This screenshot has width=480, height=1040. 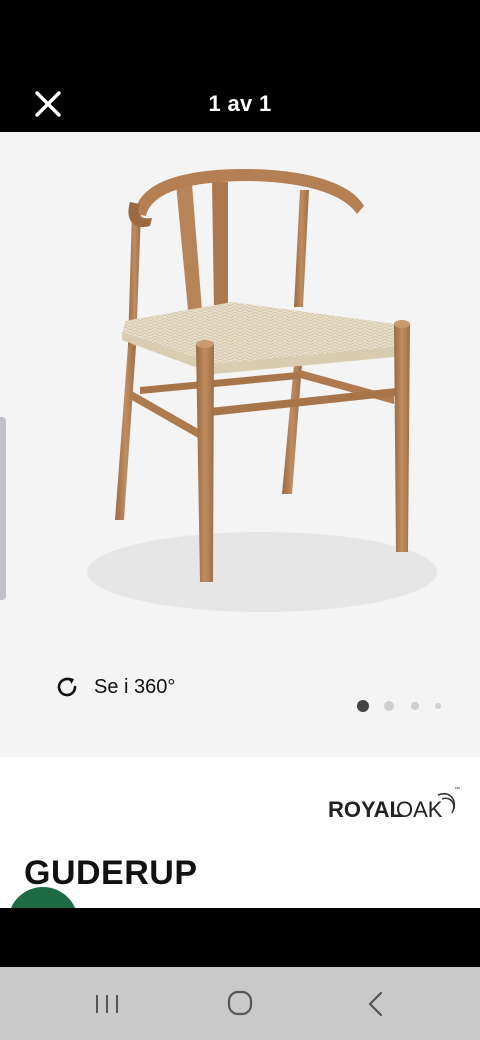 I want to click on top-bar: 1 av 1, so click(x=240, y=66).